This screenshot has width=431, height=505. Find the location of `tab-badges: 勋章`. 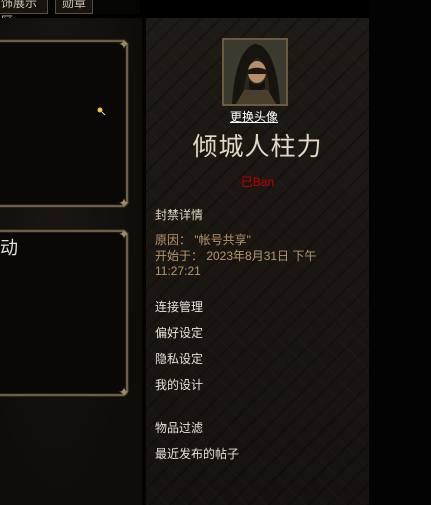

tab-badges: 勋章 is located at coordinates (74, 7).